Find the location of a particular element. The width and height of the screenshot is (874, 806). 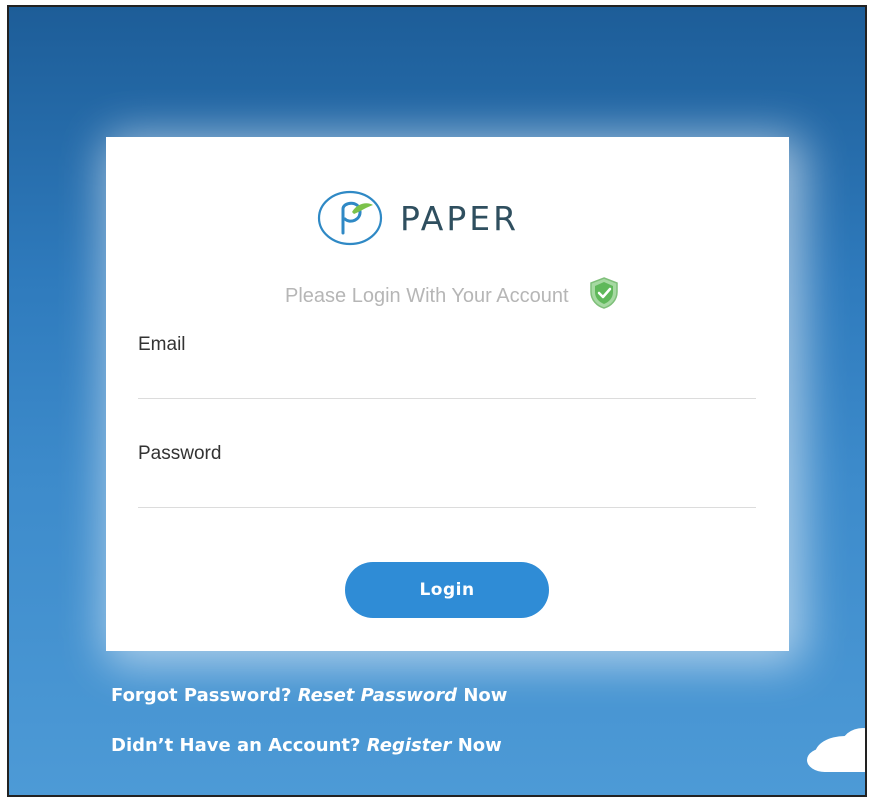

forgot-suffix: Now is located at coordinates (485, 695).